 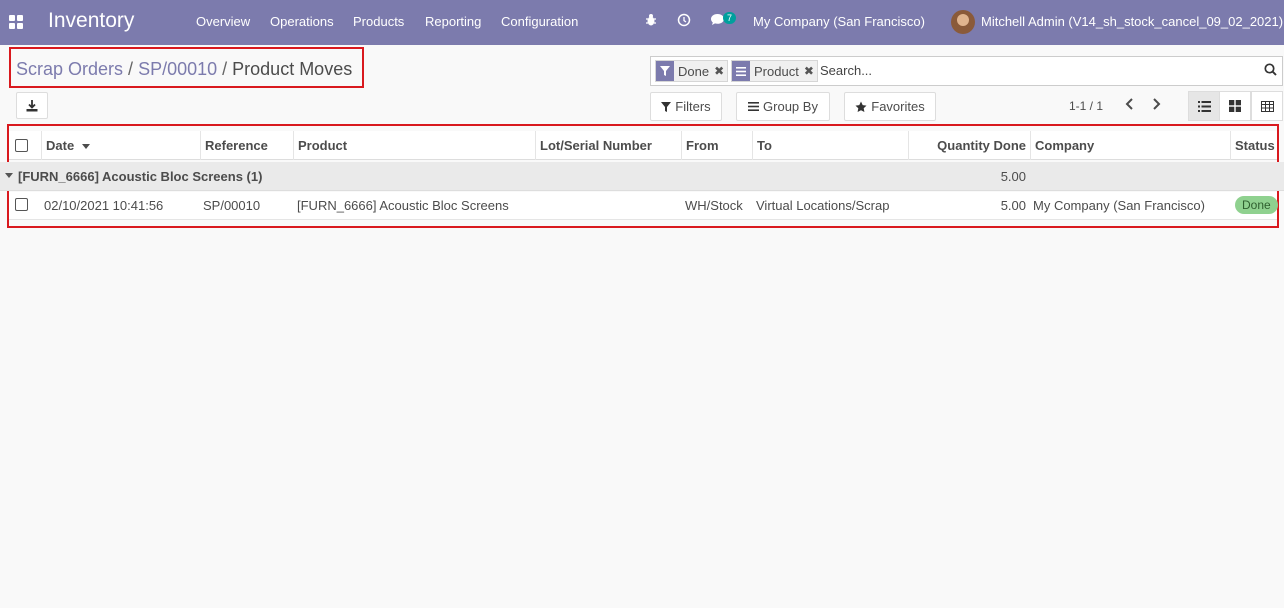 What do you see at coordinates (91, 20) in the screenshot?
I see `app-title: Inventory` at bounding box center [91, 20].